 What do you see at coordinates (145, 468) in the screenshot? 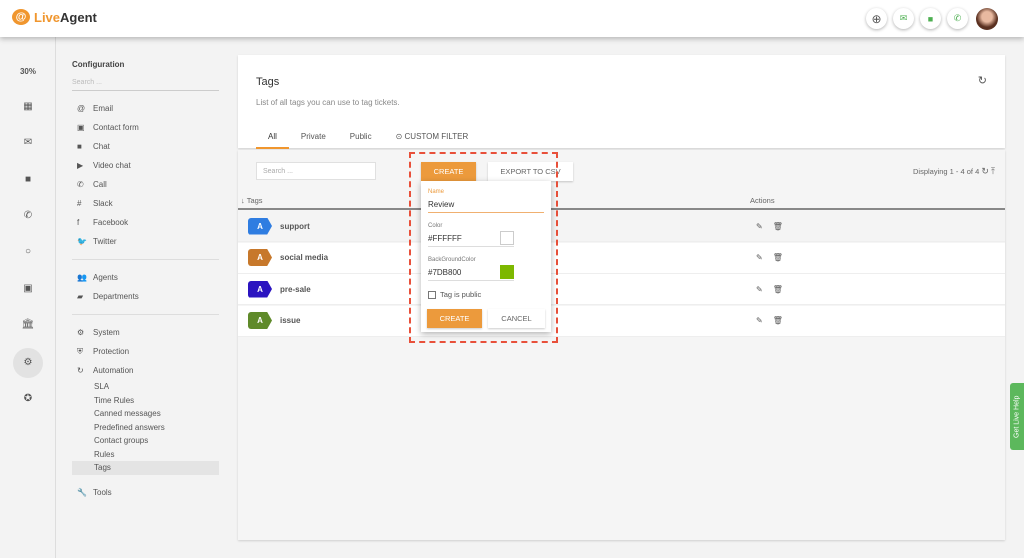
I see `submenu-item-tags: Tags` at bounding box center [145, 468].